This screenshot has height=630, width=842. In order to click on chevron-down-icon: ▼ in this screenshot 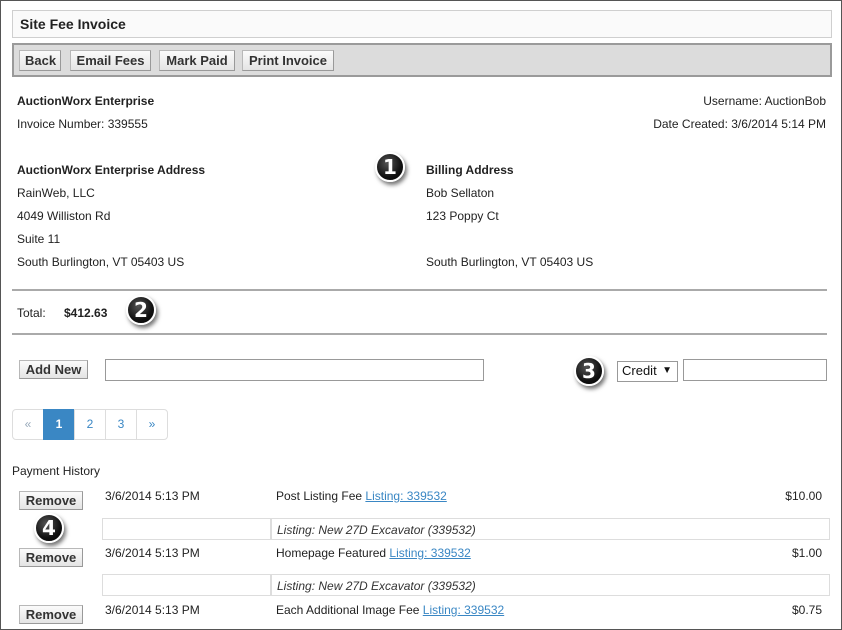, I will do `click(667, 370)`.